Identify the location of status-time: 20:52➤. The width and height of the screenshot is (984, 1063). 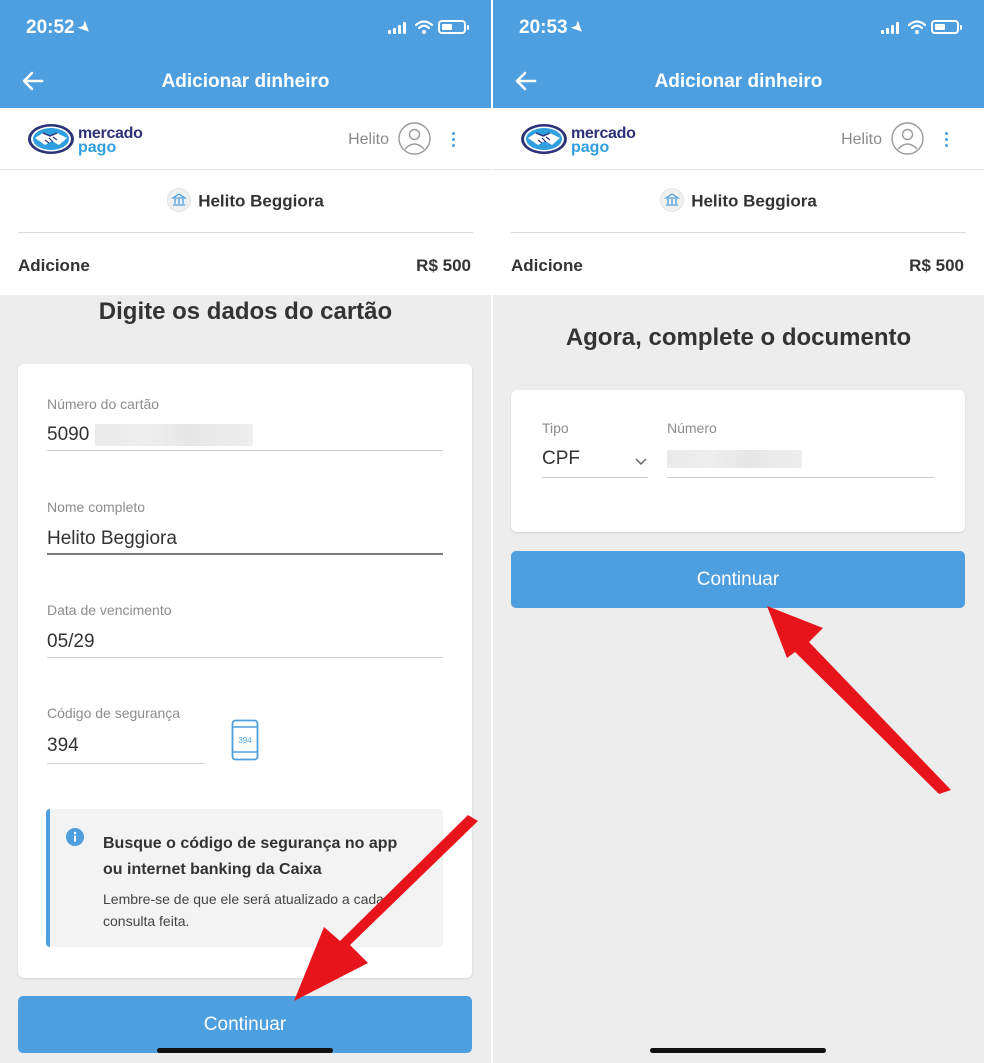
(60, 27).